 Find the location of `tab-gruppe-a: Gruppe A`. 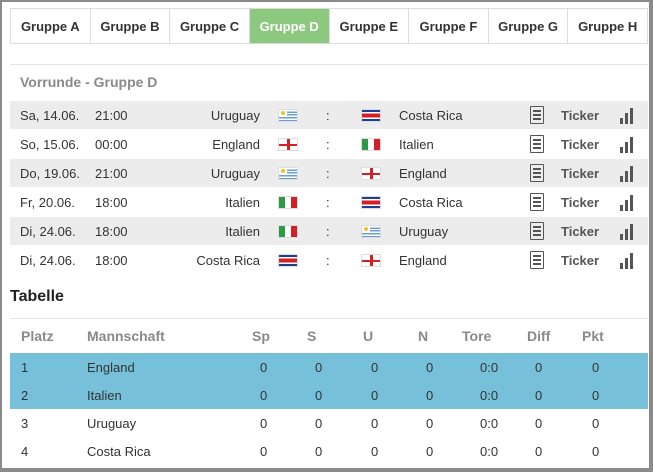

tab-gruppe-a: Gruppe A is located at coordinates (51, 26).